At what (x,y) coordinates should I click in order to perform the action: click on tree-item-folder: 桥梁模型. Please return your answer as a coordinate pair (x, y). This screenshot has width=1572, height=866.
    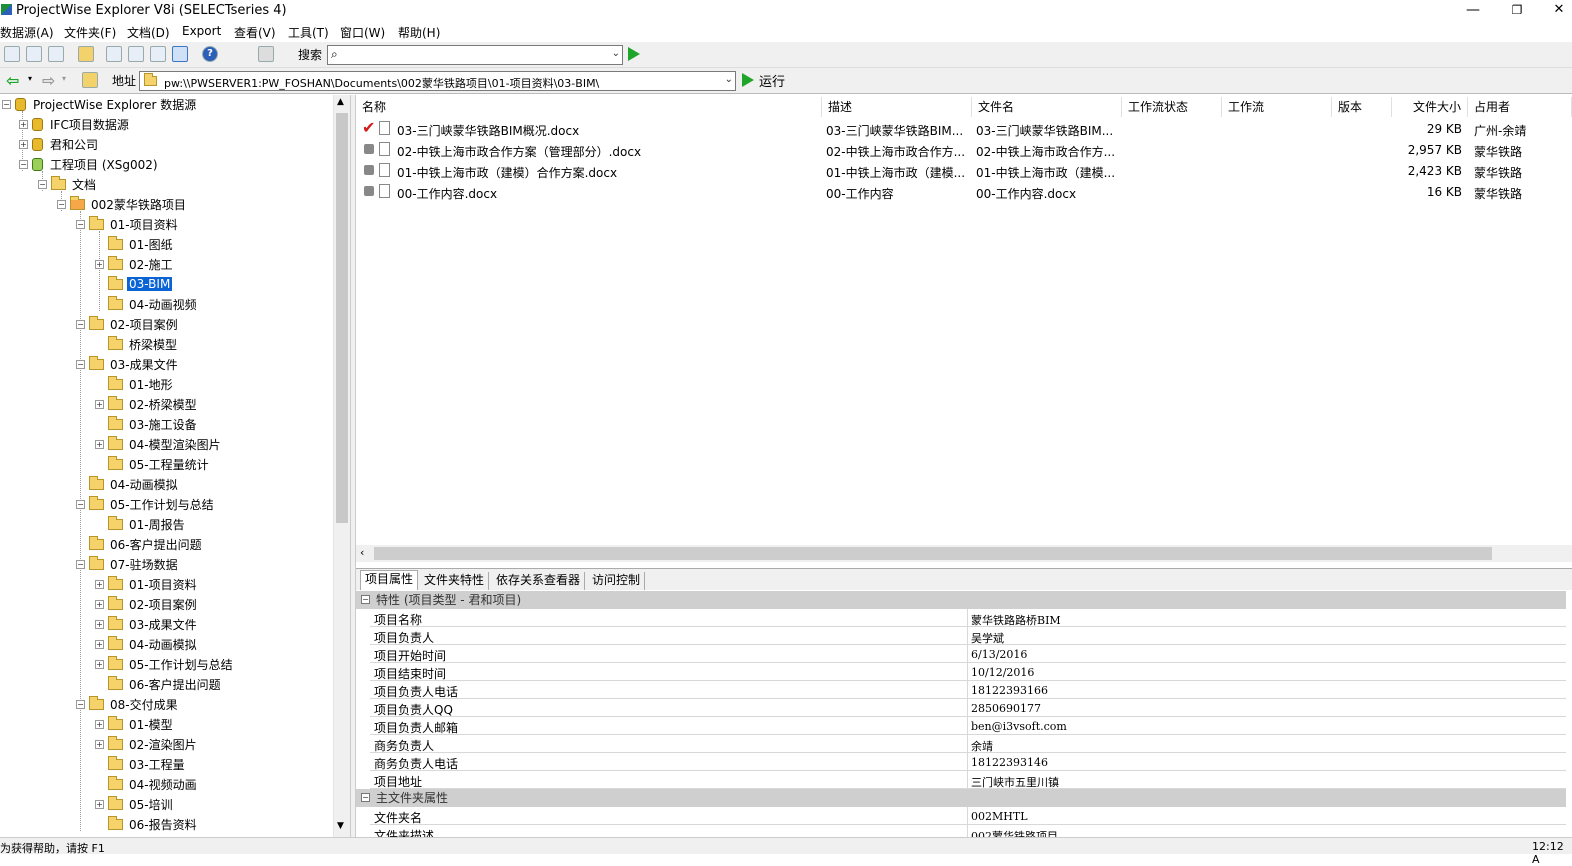
    Looking at the image, I should click on (137, 344).